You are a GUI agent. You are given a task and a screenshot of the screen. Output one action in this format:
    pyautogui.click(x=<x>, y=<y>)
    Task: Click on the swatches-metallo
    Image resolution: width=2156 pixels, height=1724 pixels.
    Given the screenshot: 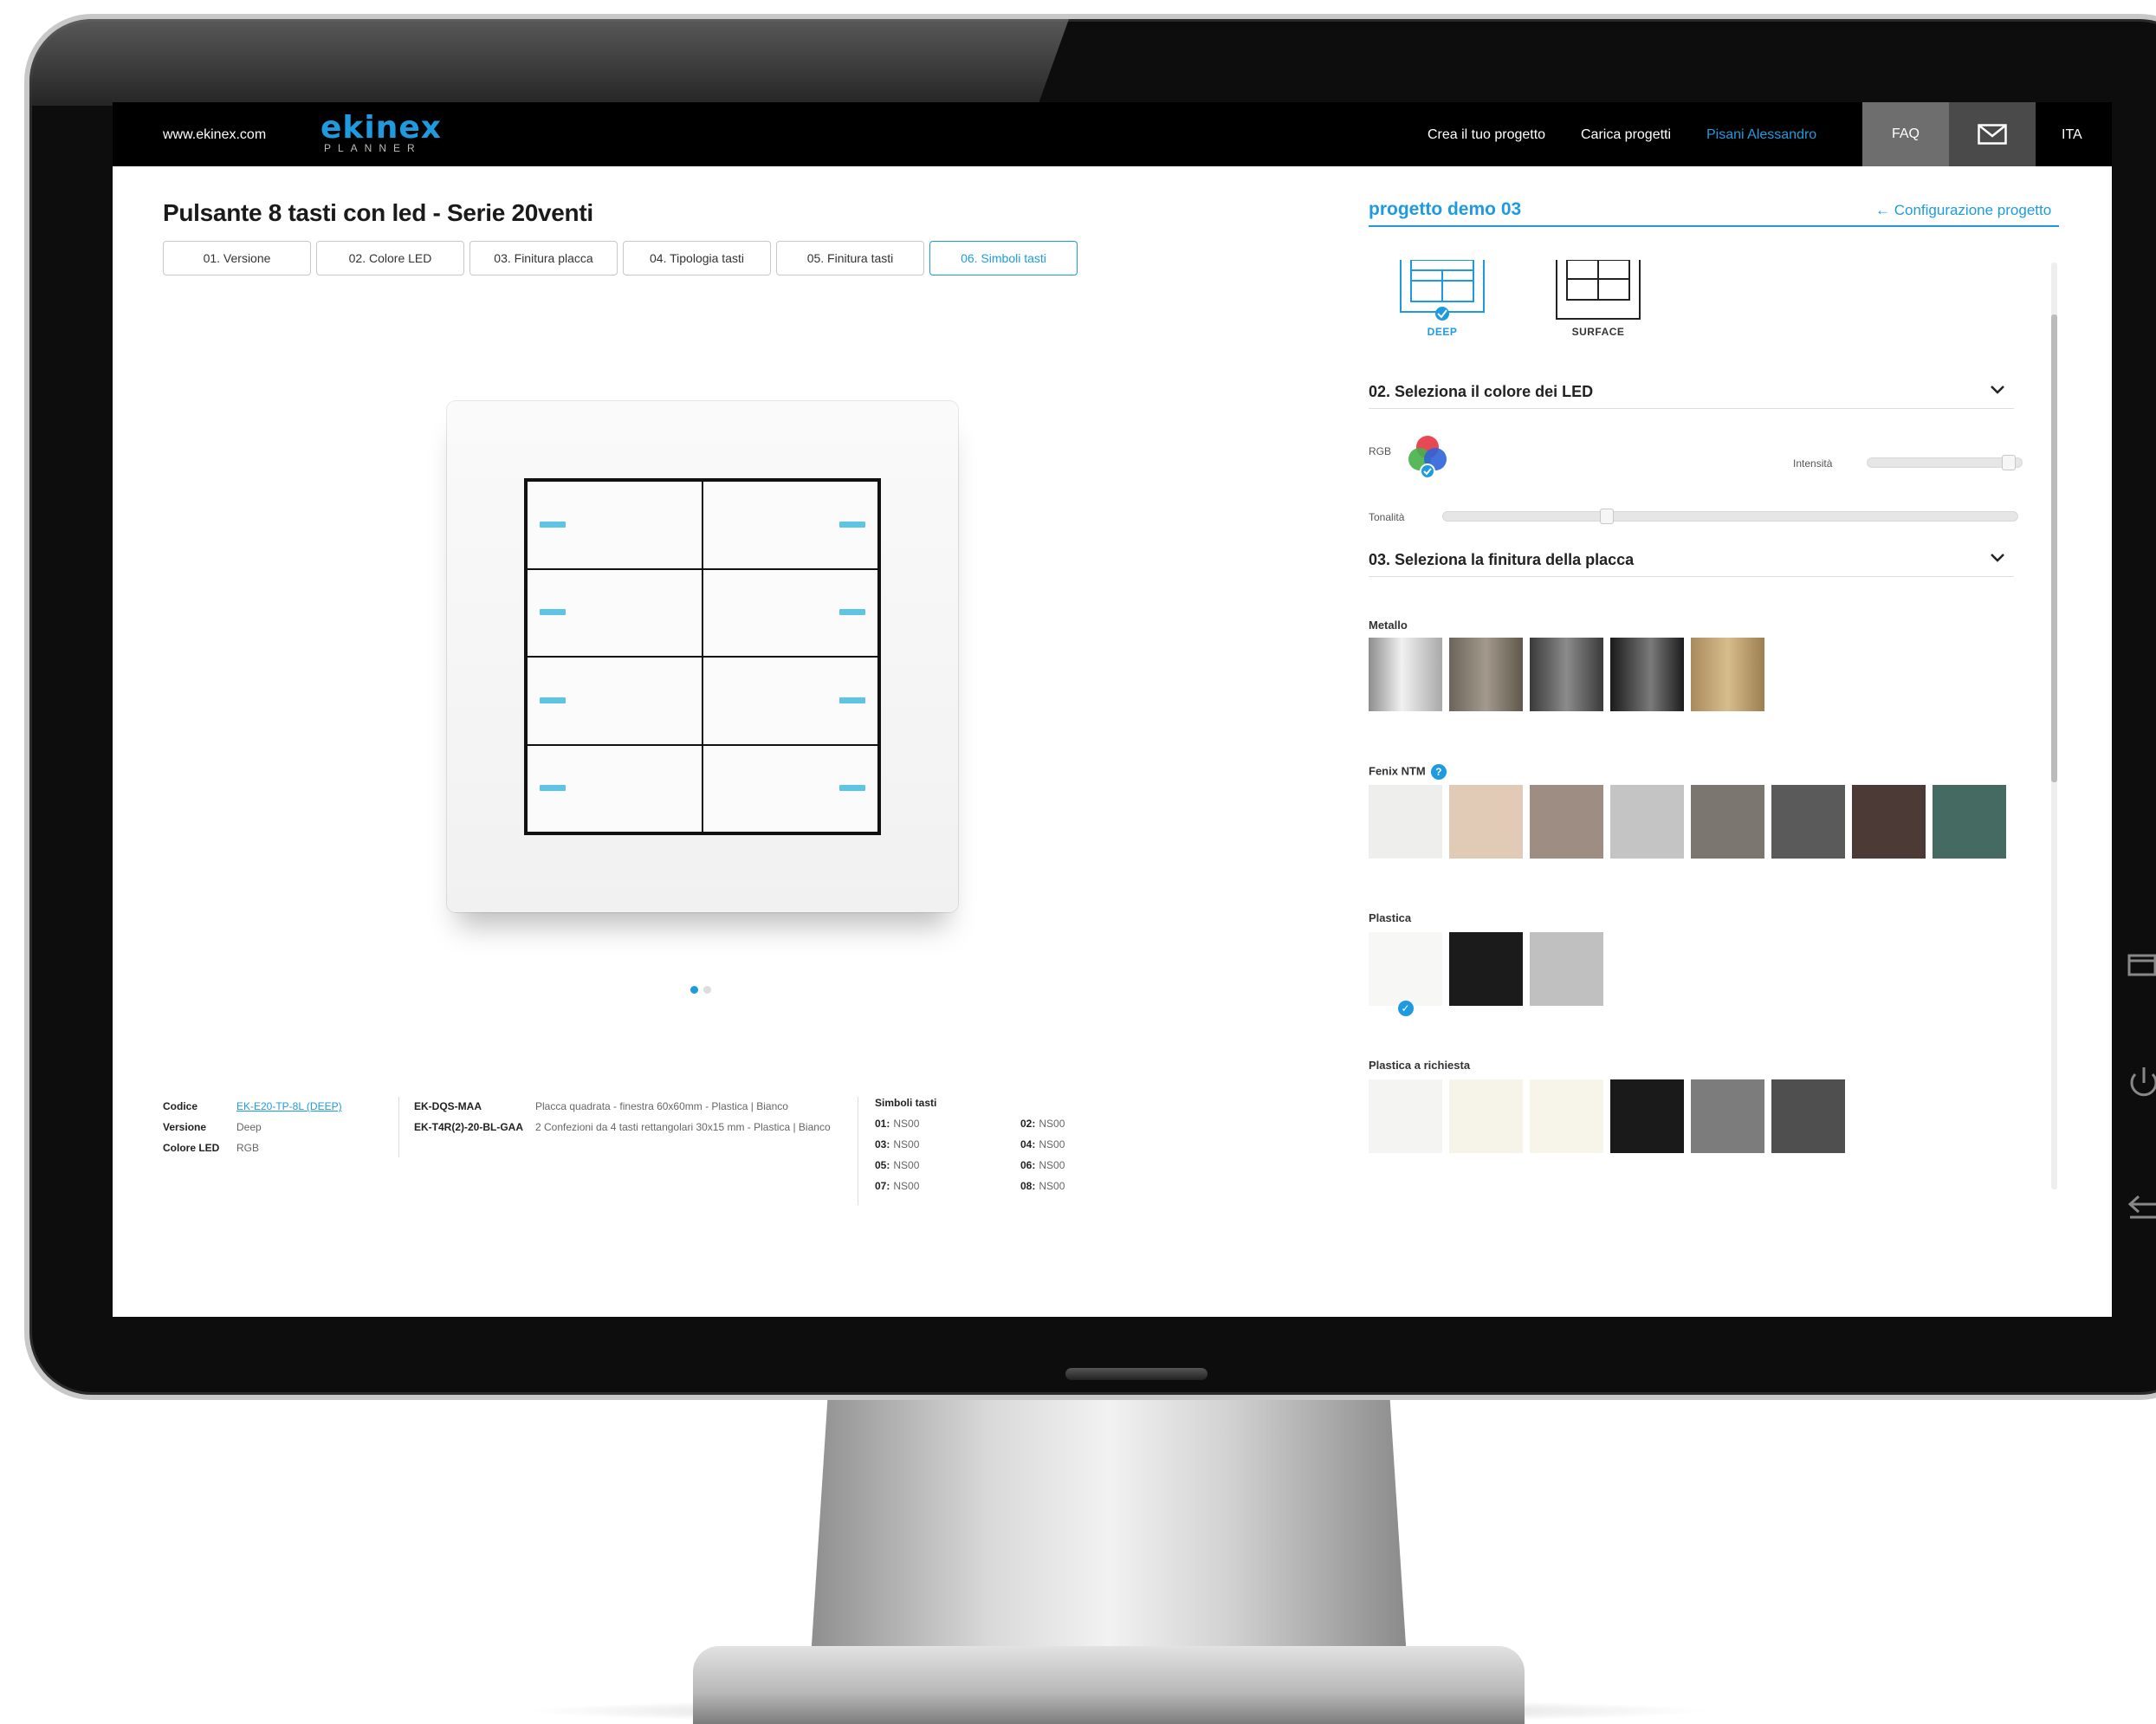 What is the action you would take?
    pyautogui.click(x=1566, y=674)
    